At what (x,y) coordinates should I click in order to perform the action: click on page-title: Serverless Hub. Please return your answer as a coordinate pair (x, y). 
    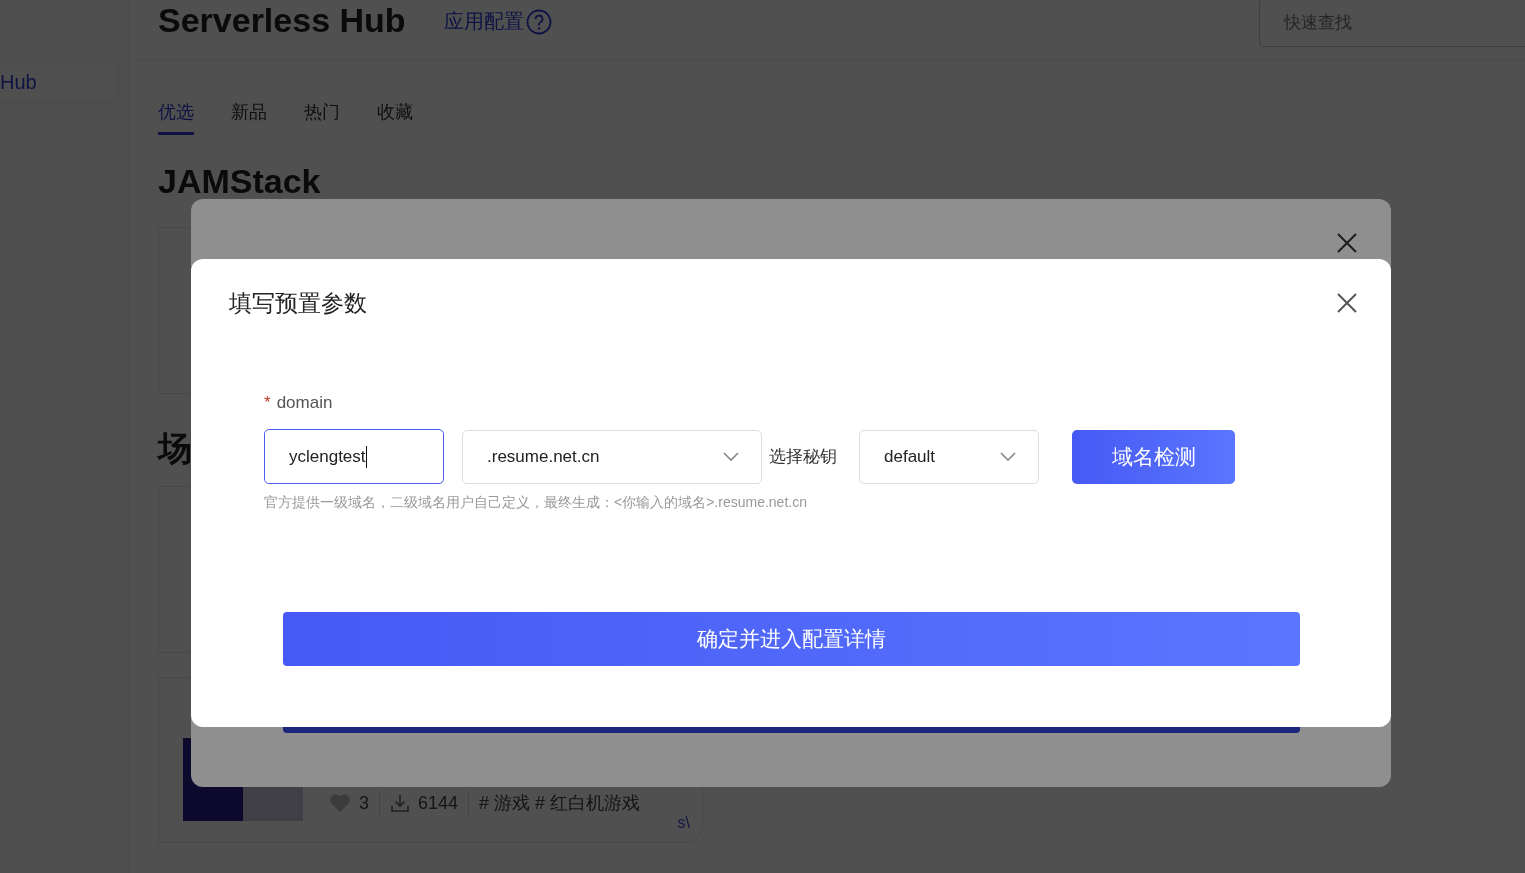
    Looking at the image, I should click on (282, 20).